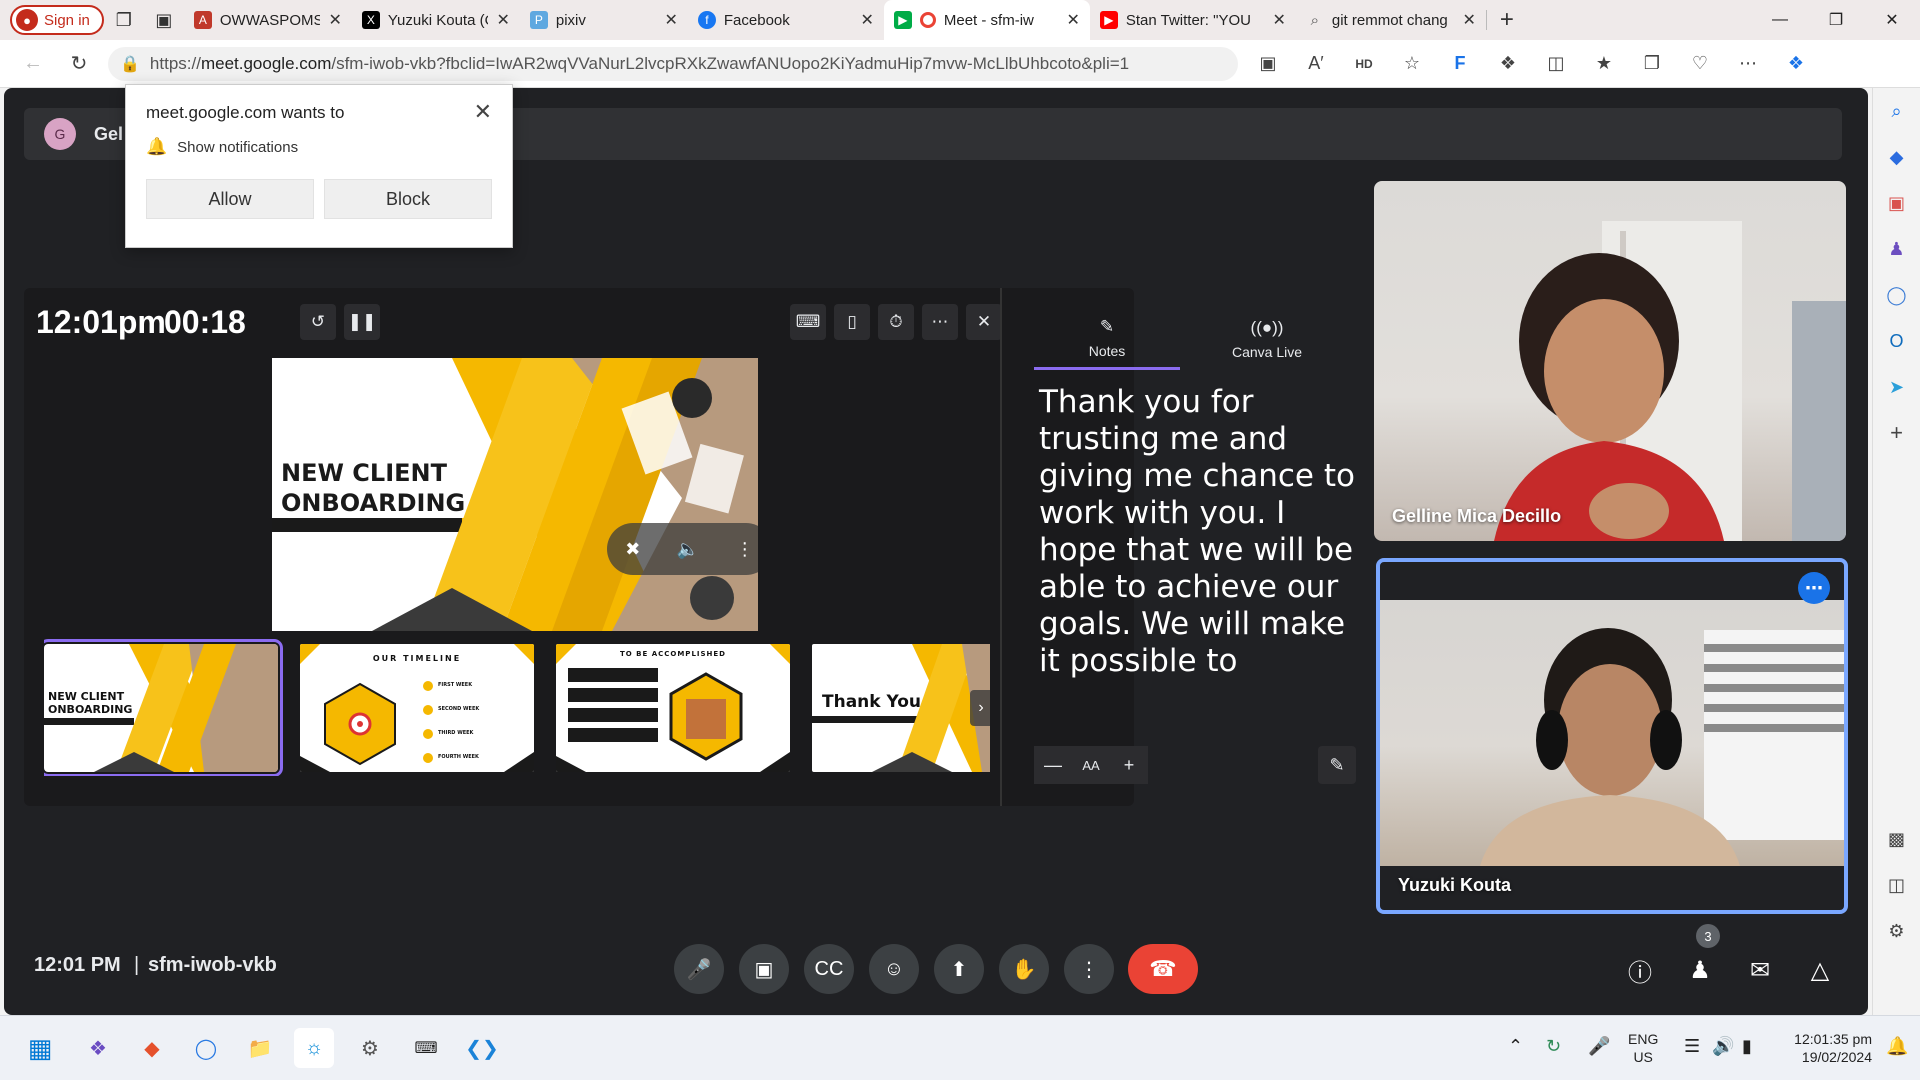 The image size is (1920, 1080). What do you see at coordinates (1316, 64) in the screenshot?
I see `read-aloud-icon: A′` at bounding box center [1316, 64].